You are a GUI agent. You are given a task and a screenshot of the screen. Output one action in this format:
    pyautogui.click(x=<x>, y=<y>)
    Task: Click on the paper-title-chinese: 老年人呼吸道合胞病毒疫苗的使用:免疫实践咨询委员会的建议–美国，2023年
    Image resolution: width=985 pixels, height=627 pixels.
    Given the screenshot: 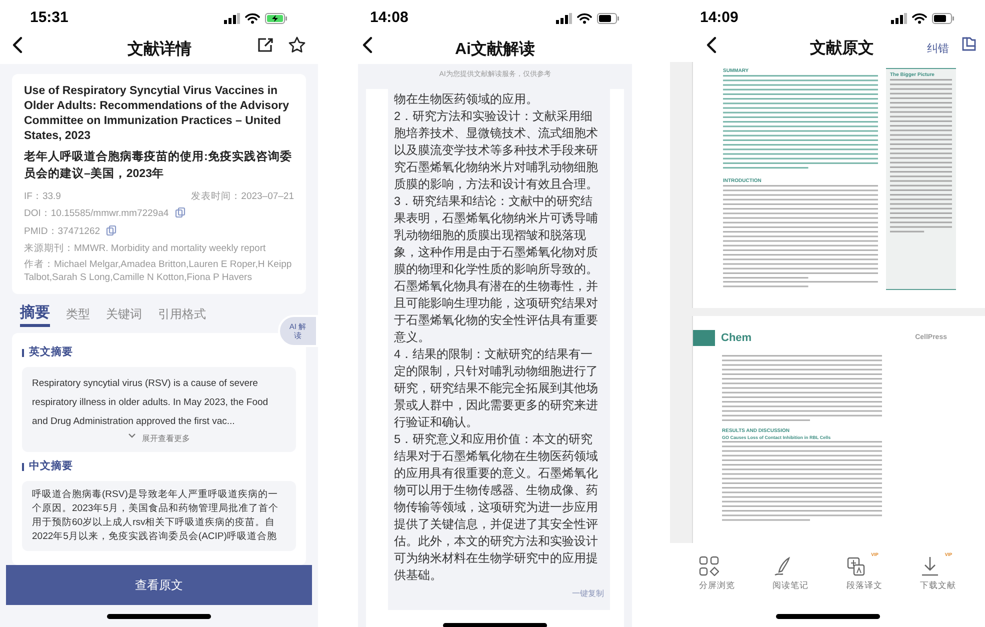 What is the action you would take?
    pyautogui.click(x=158, y=165)
    